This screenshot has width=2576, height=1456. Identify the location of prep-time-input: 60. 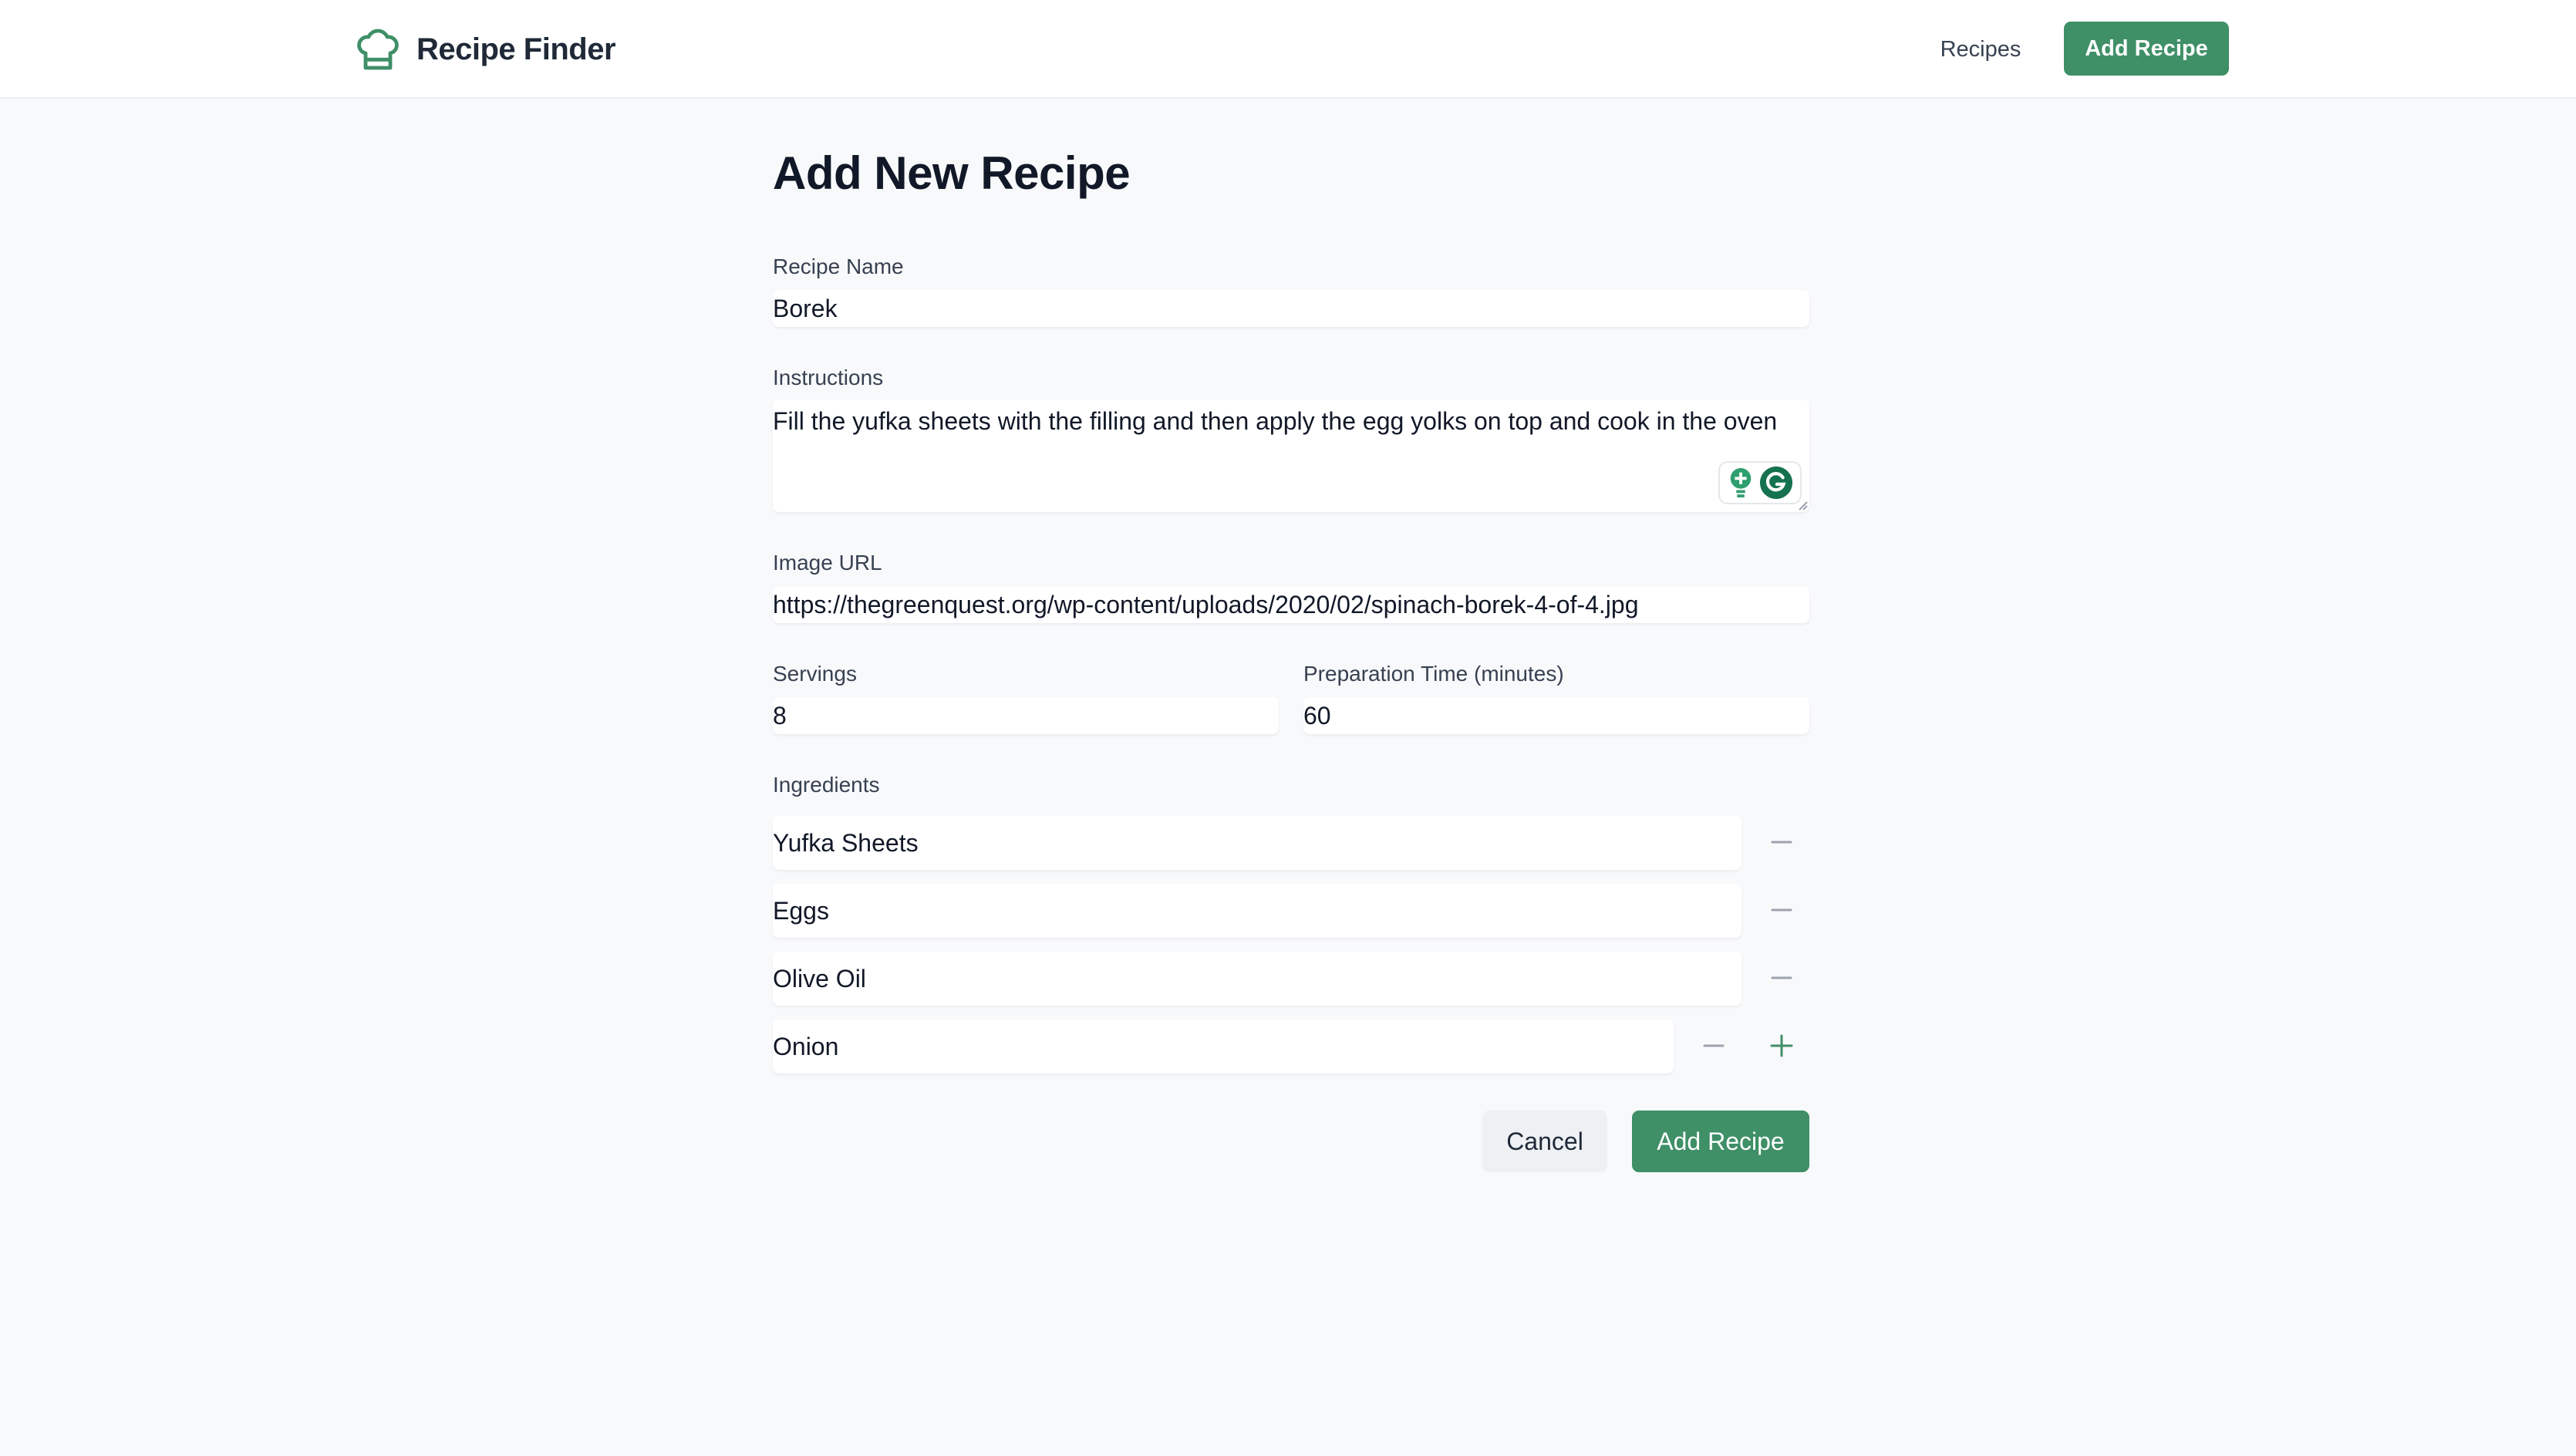
(1556, 716).